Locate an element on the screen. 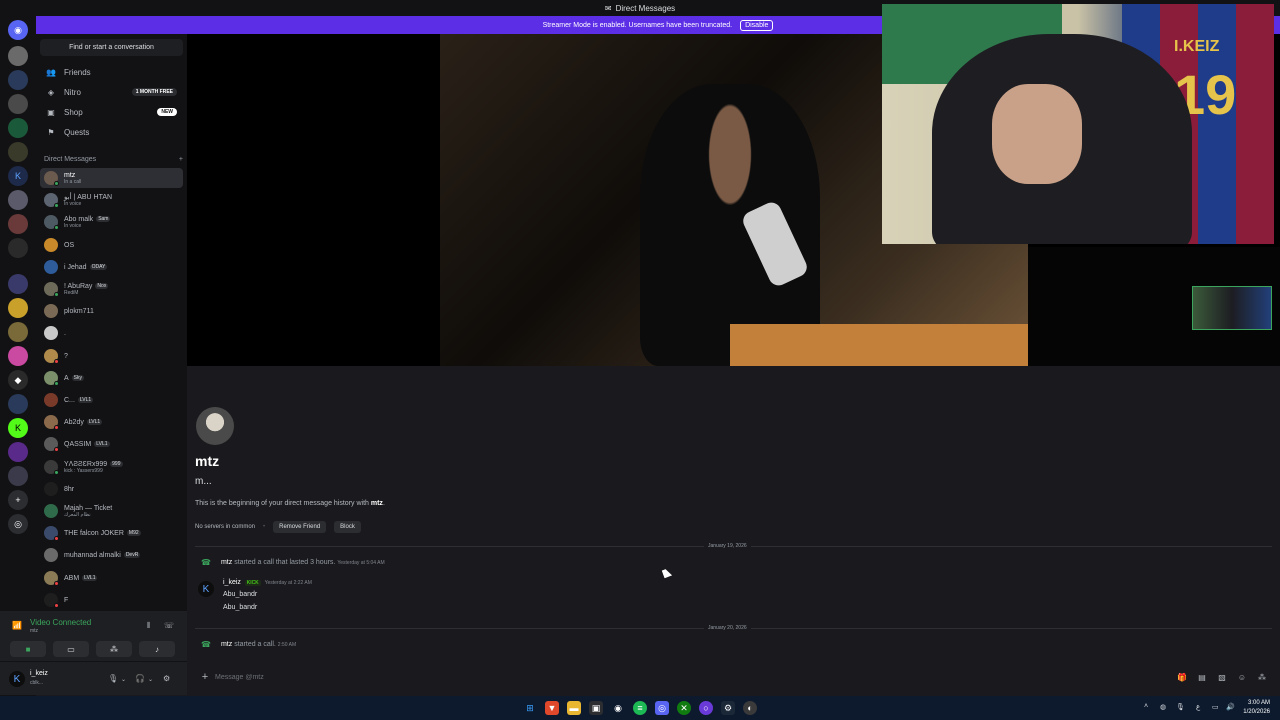  screen-share-button: ▭ is located at coordinates (71, 649).